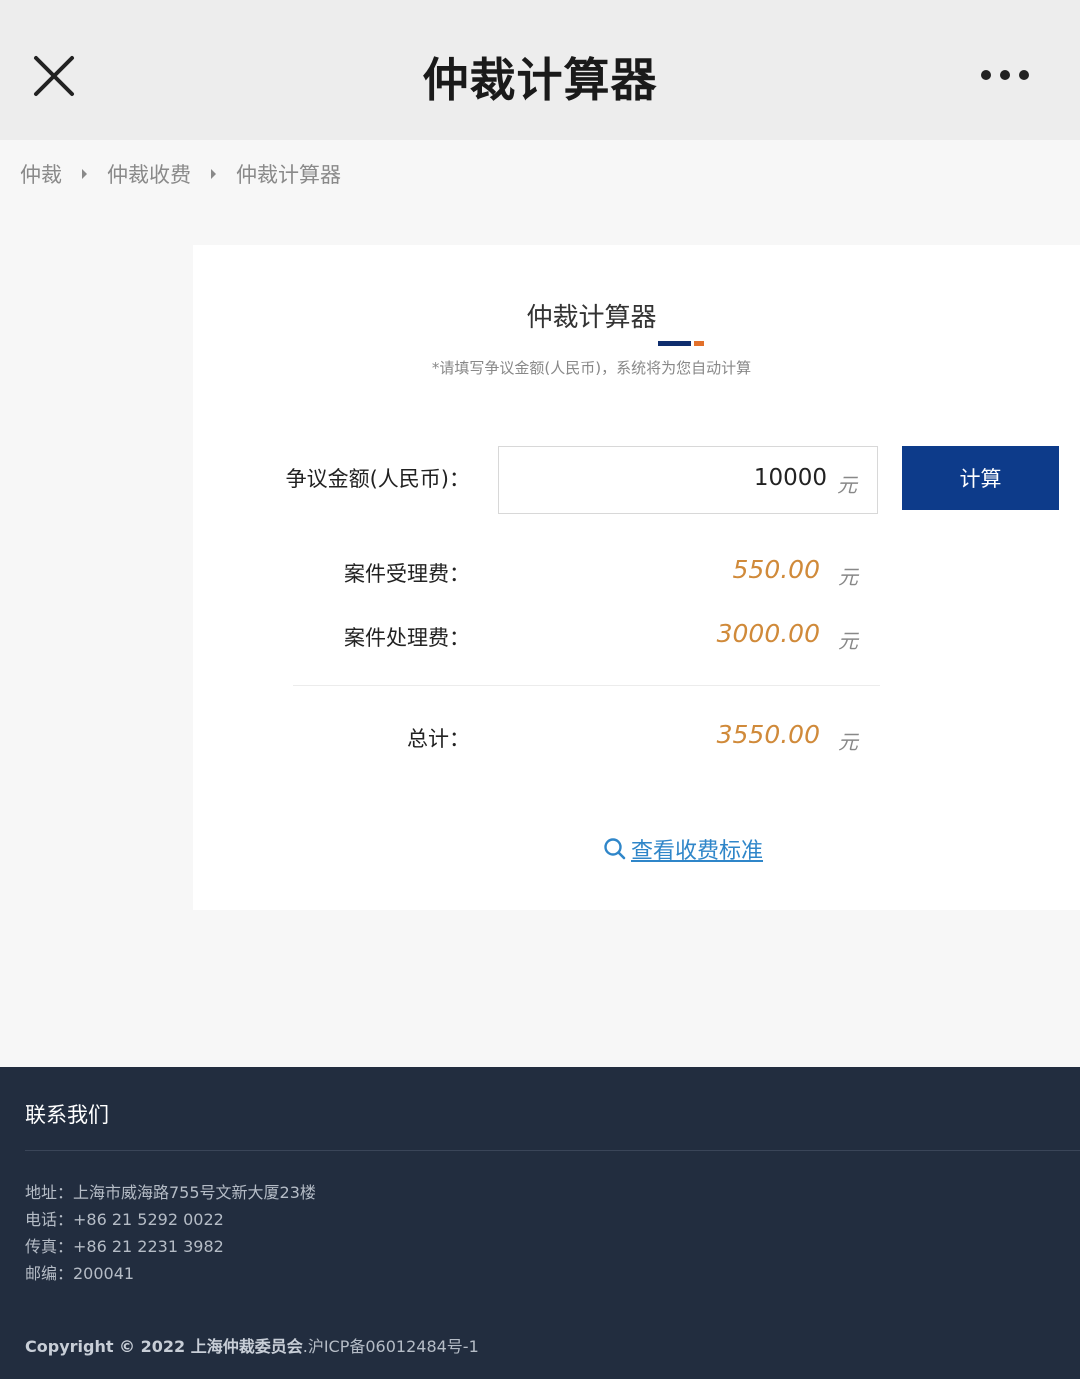  I want to click on processing-fee-unit: 元, so click(848, 641).